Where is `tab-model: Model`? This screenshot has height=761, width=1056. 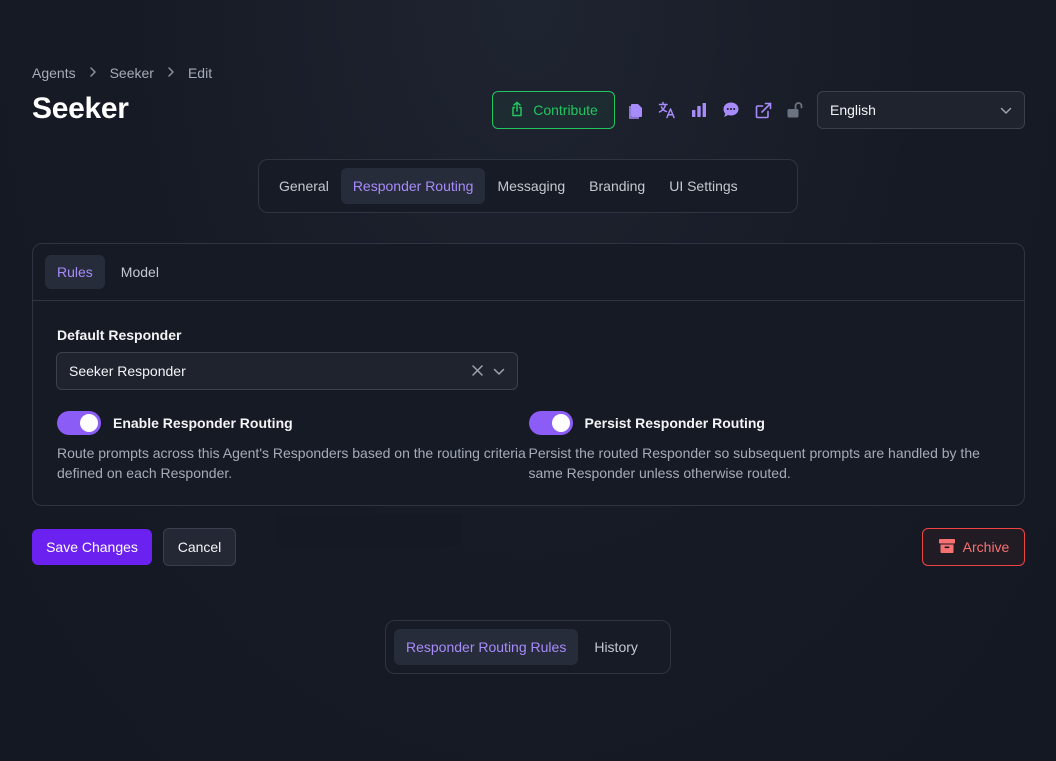 tab-model: Model is located at coordinates (140, 272).